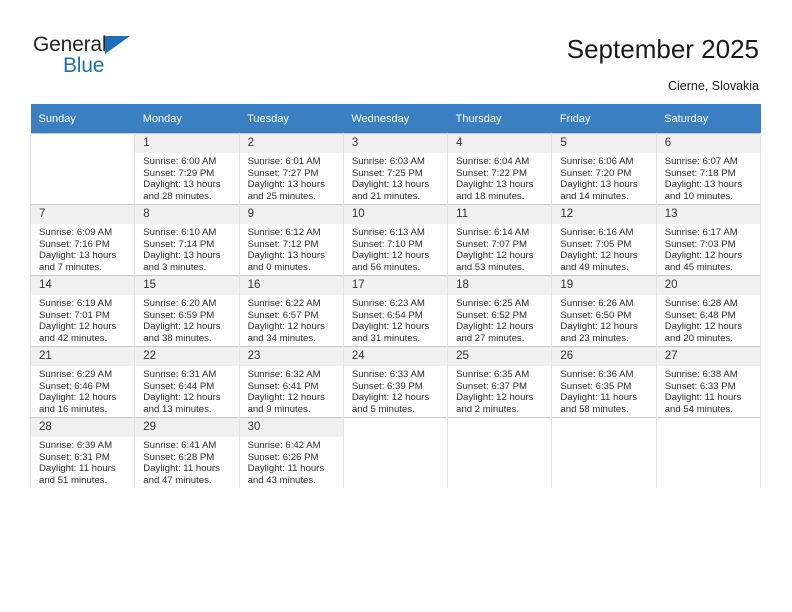 The height and width of the screenshot is (612, 792). I want to click on general-blue-logo: General Blue, so click(133, 57).